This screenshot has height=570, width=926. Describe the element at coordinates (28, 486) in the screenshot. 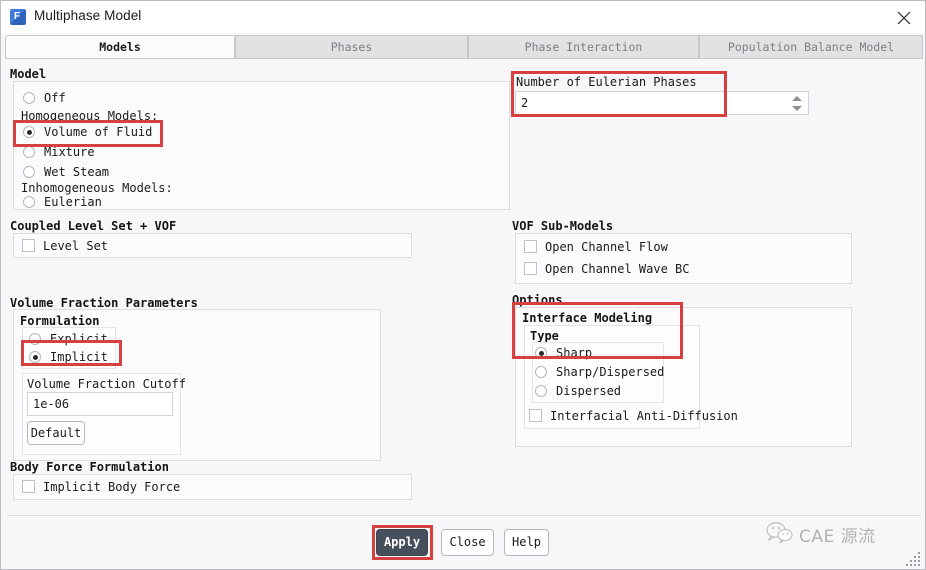

I see `checkbox-implicit-body-force-indicator` at that location.